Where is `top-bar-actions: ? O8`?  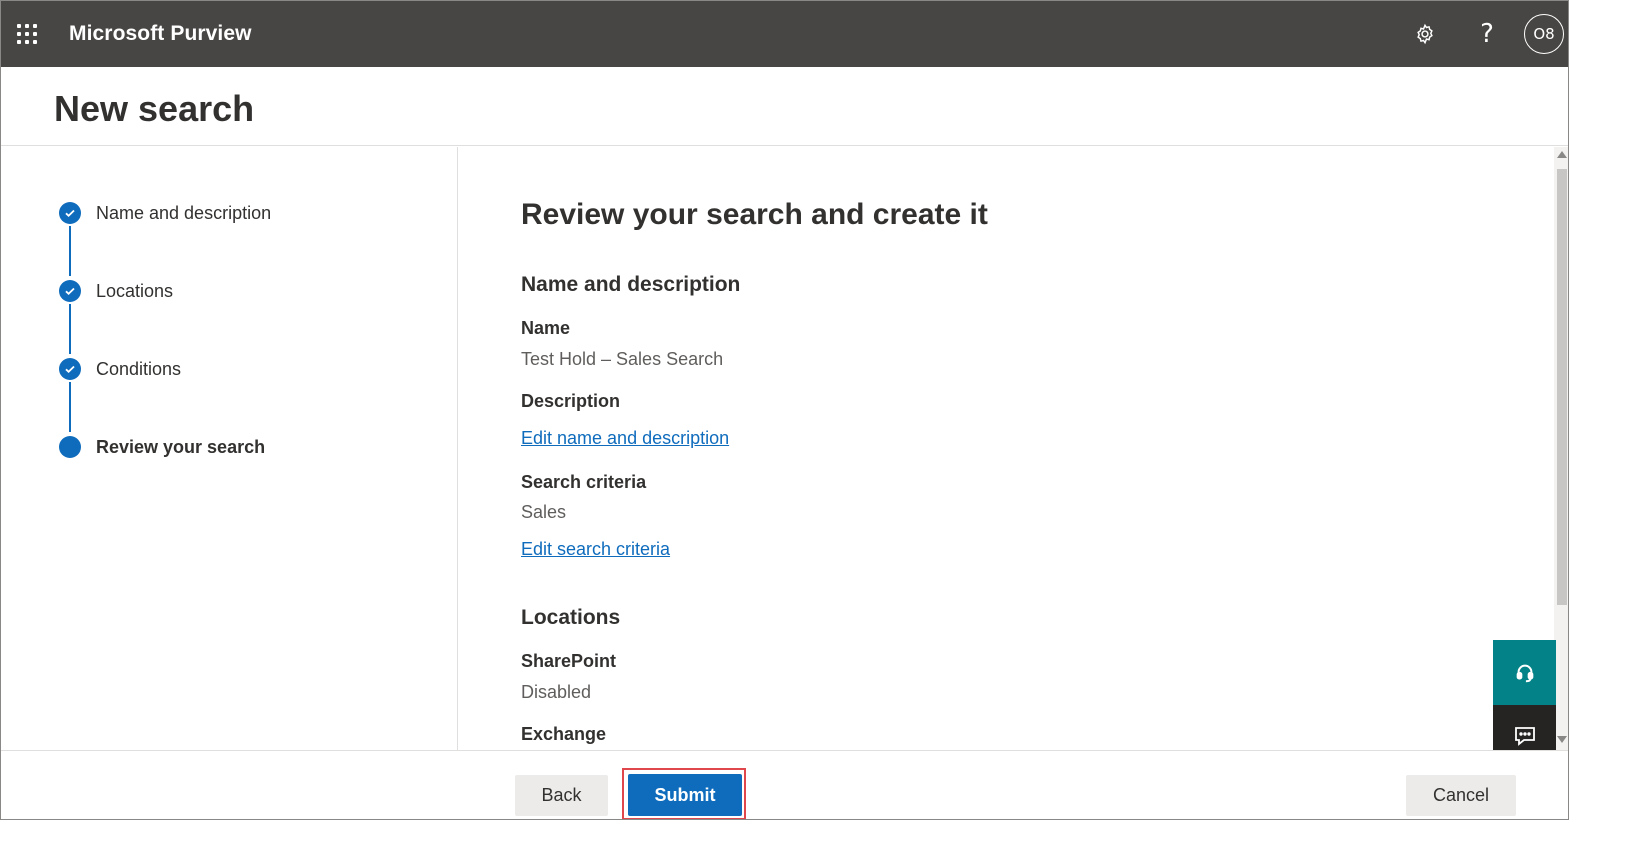 top-bar-actions: ? O8 is located at coordinates (1481, 34).